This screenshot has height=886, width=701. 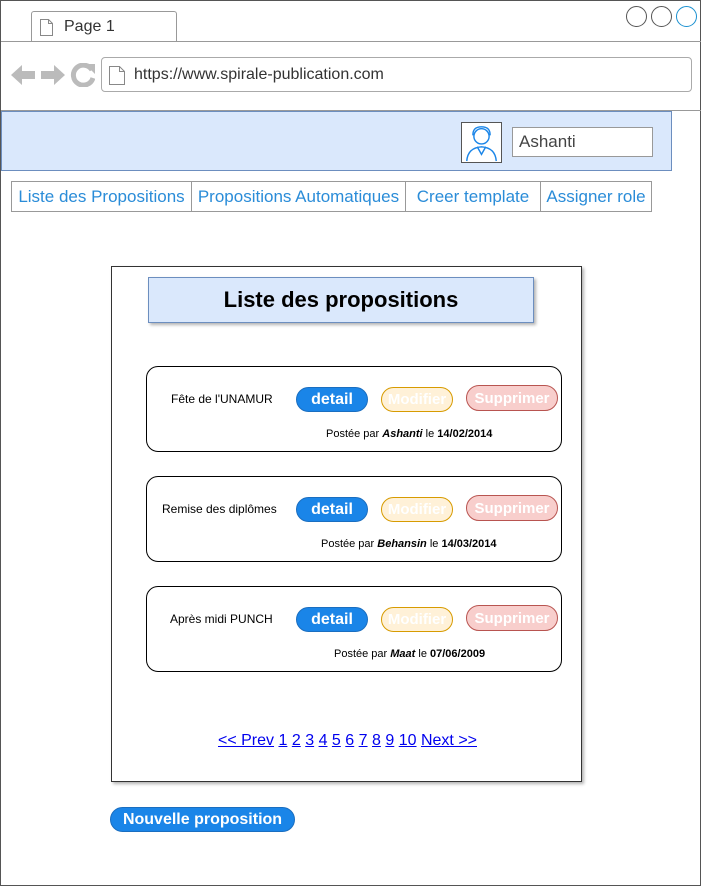 What do you see at coordinates (465, 434) in the screenshot?
I see `proposition-date: 14/02/2014` at bounding box center [465, 434].